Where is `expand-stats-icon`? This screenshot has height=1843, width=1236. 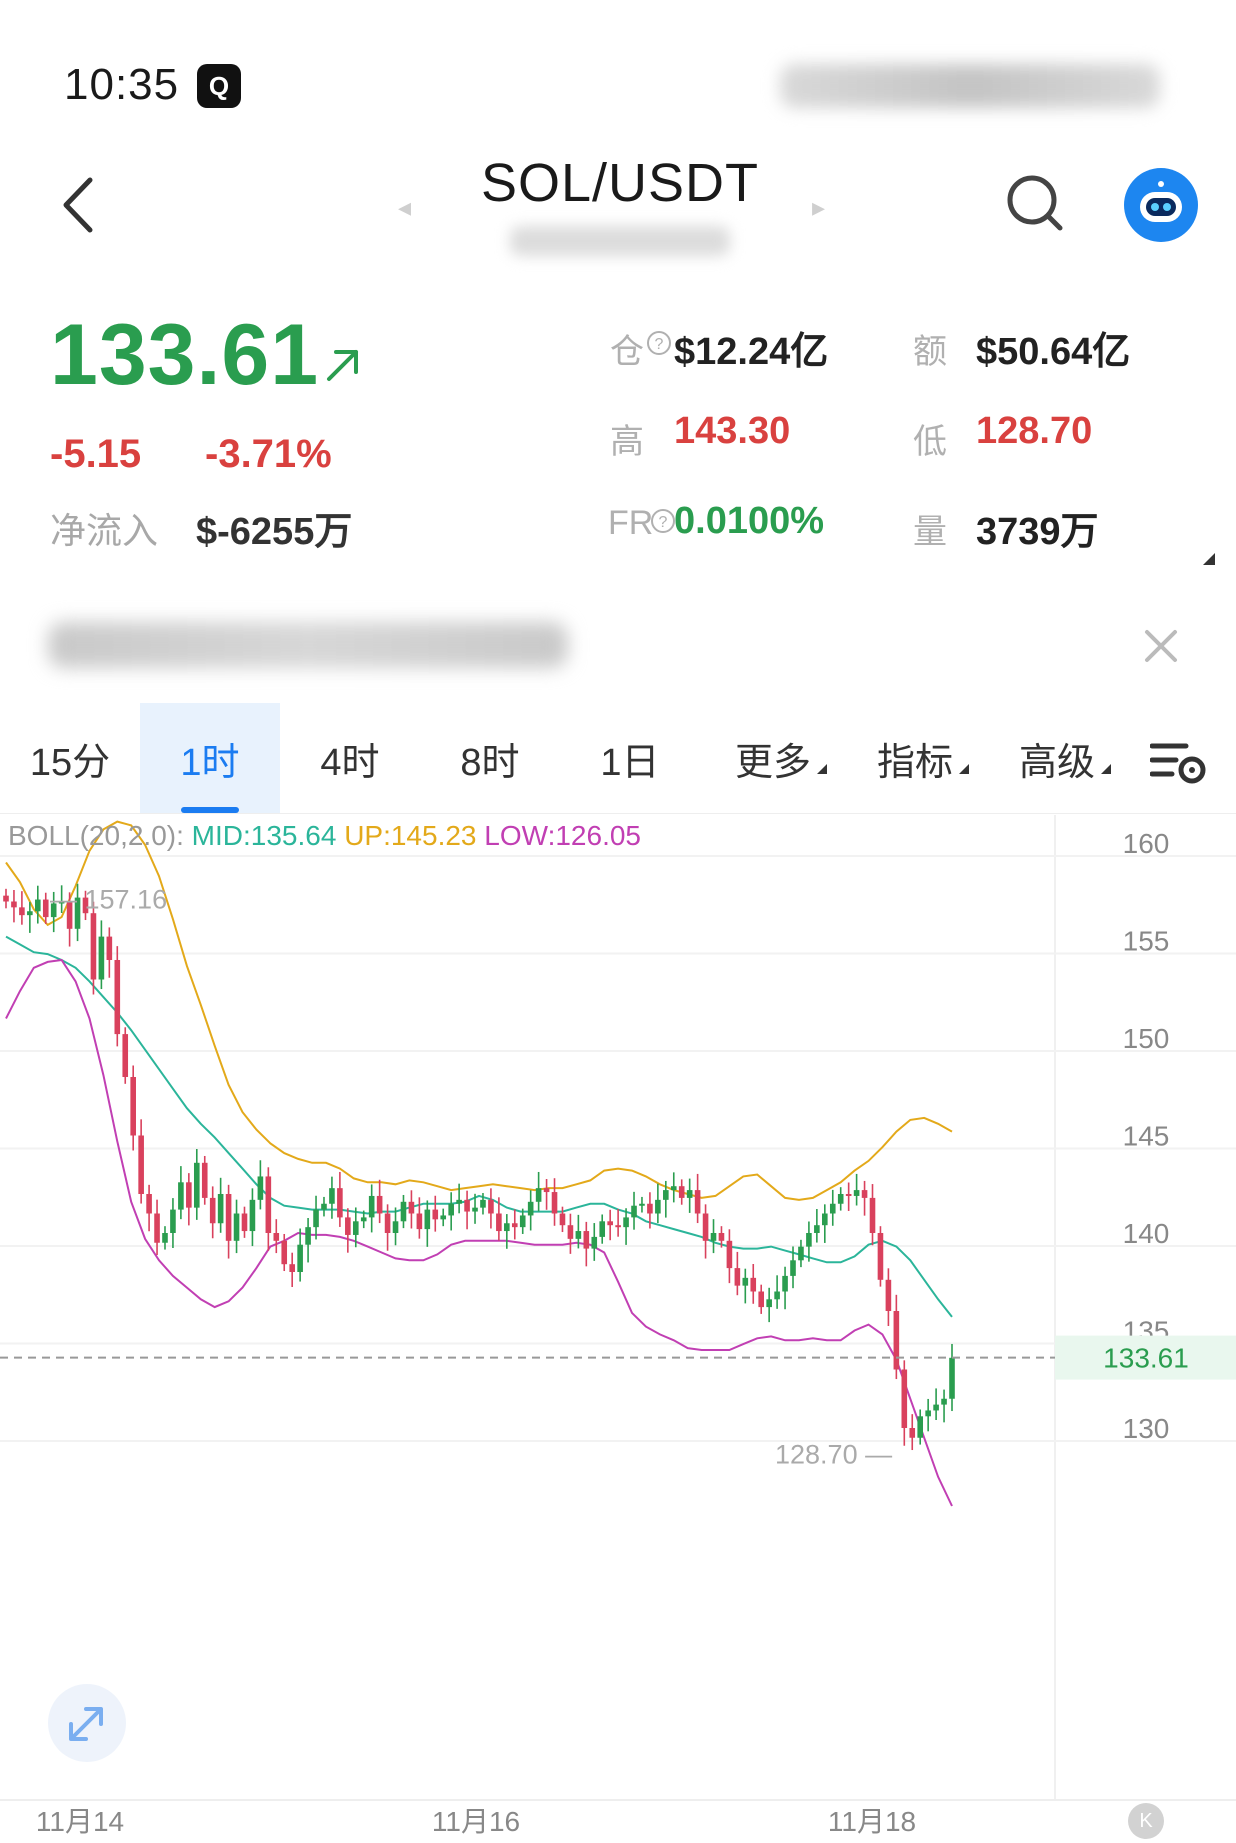
expand-stats-icon is located at coordinates (1209, 559).